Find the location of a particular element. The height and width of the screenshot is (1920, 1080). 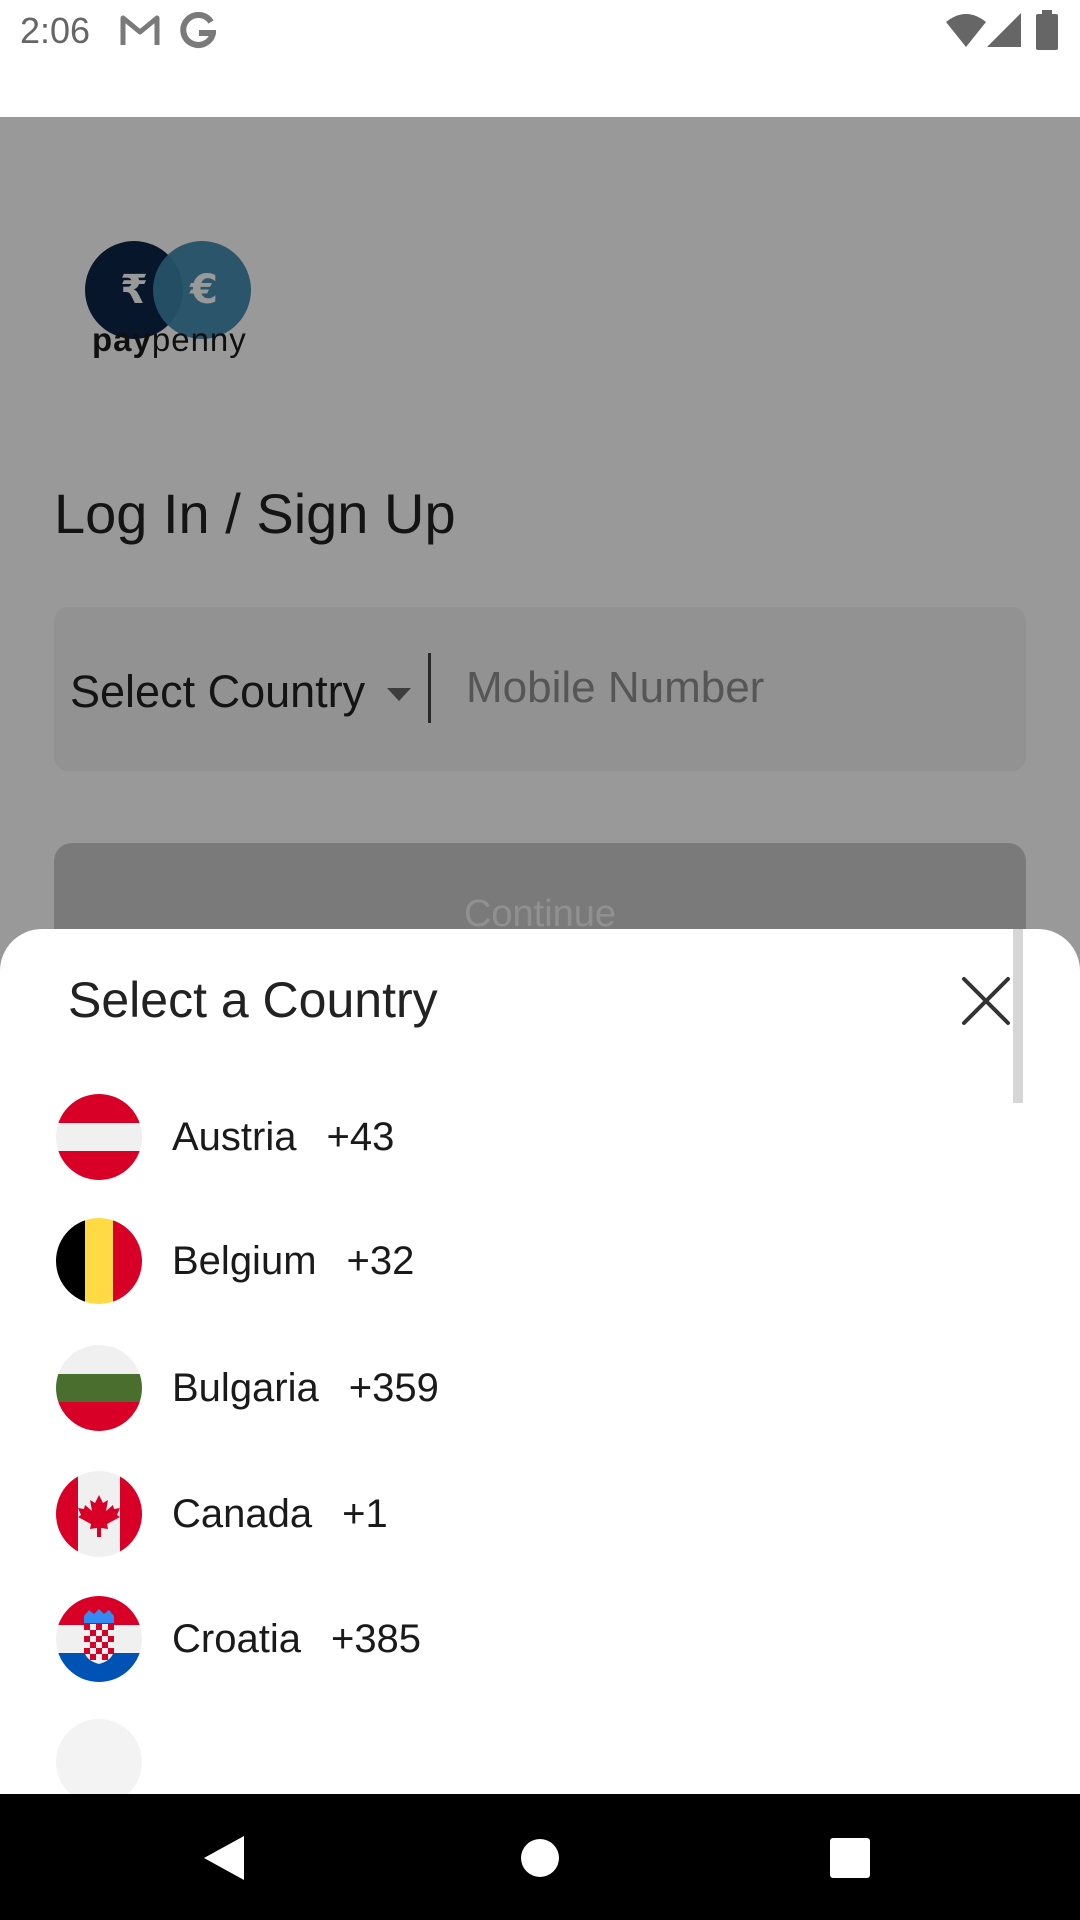

close-icon is located at coordinates (986, 1001).